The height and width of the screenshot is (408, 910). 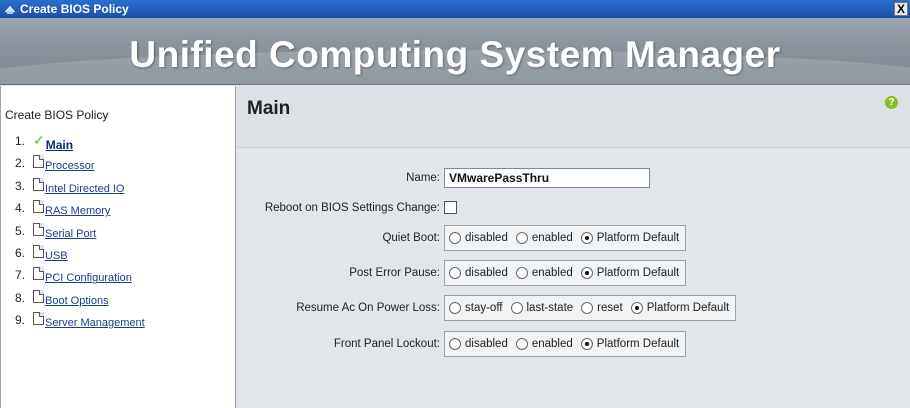 I want to click on front-panel-lockout-radio-group: disabled enabled Platform Default, so click(x=565, y=344).